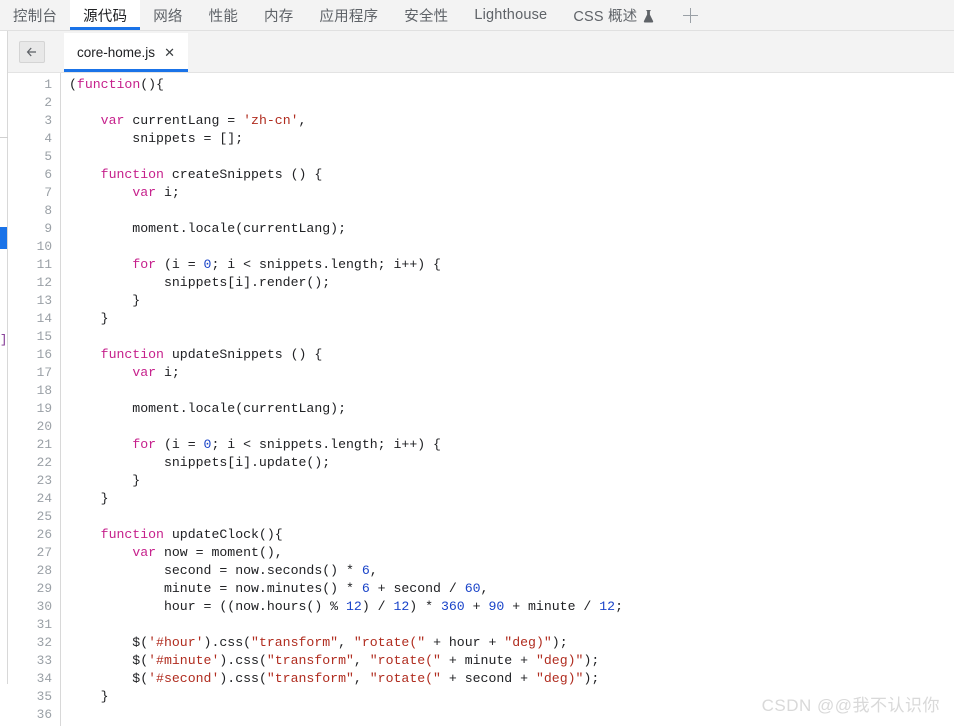 Image resolution: width=954 pixels, height=726 pixels. What do you see at coordinates (34, 355) in the screenshot?
I see `line-number: 16` at bounding box center [34, 355].